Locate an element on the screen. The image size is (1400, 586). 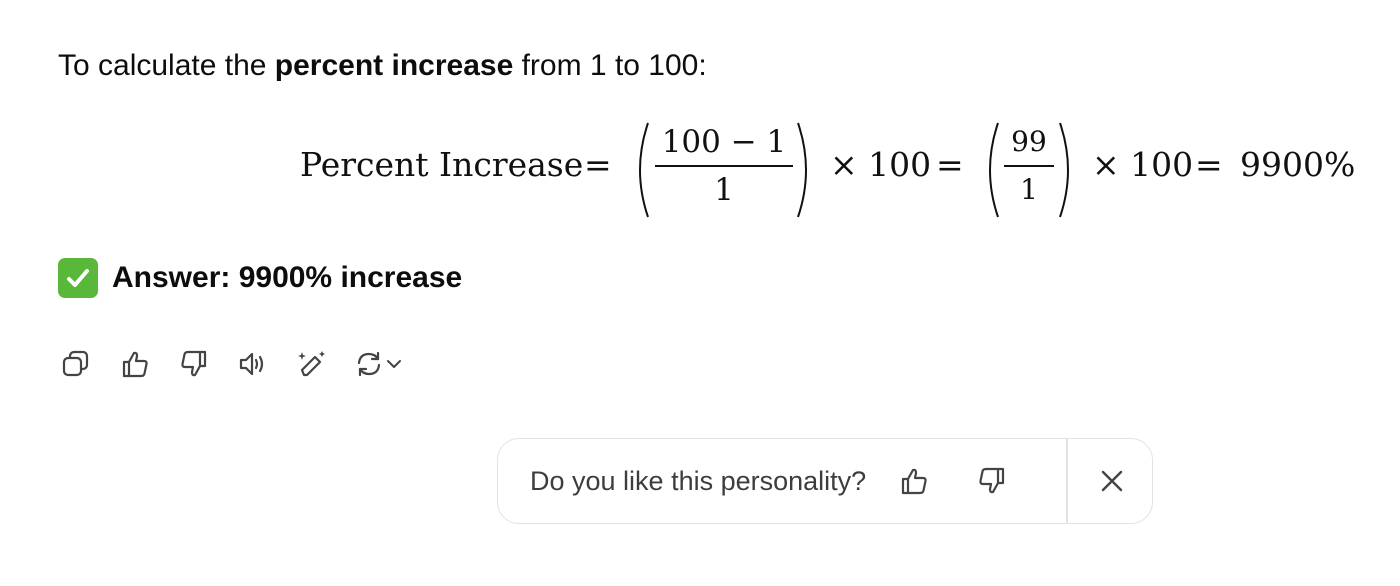
regenerate-button is located at coordinates (378, 364).